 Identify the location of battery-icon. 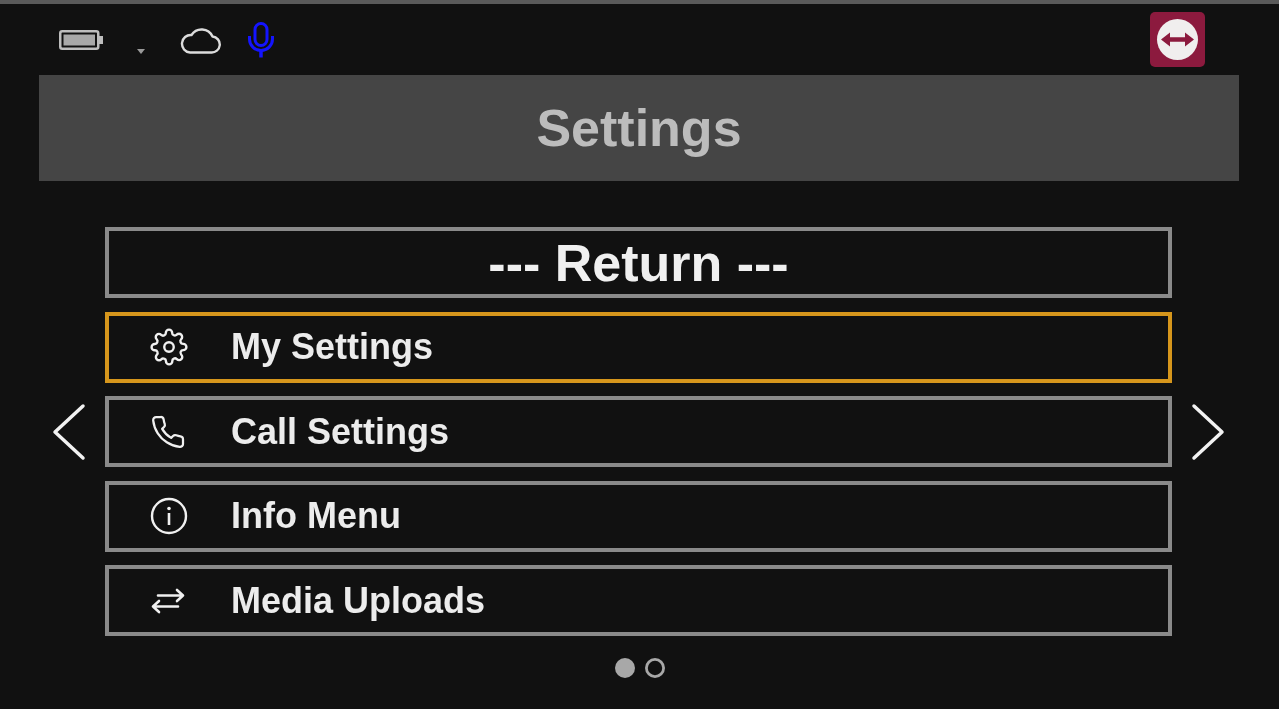
(81, 39).